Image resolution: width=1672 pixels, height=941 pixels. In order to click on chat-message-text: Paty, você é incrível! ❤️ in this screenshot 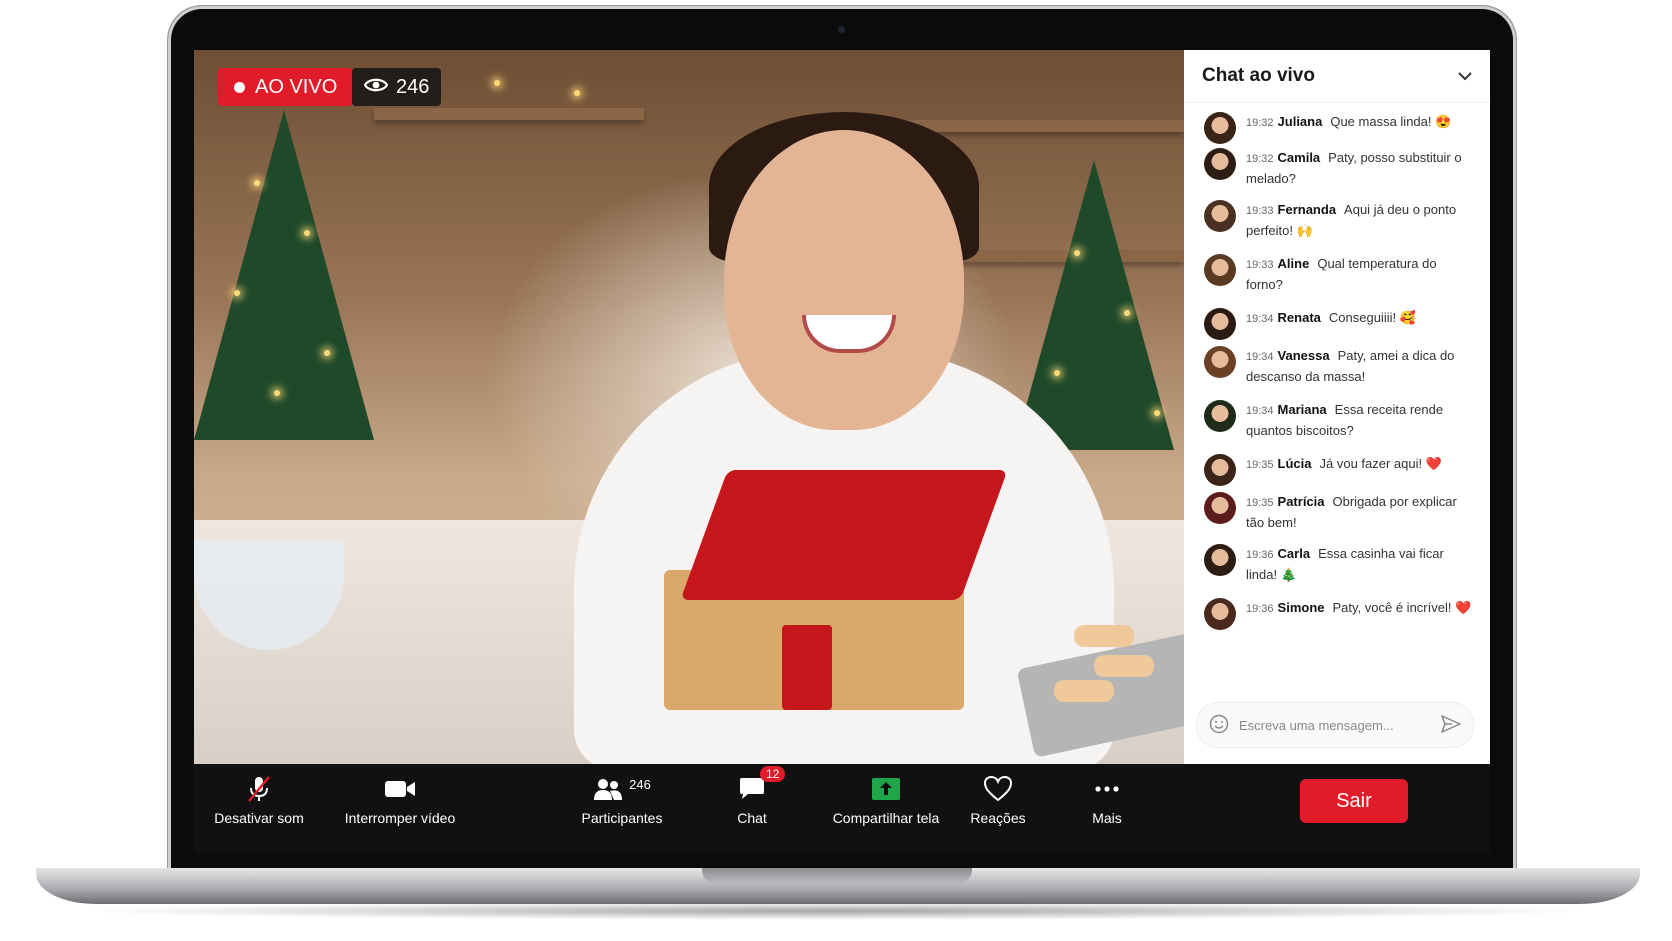, I will do `click(1402, 607)`.